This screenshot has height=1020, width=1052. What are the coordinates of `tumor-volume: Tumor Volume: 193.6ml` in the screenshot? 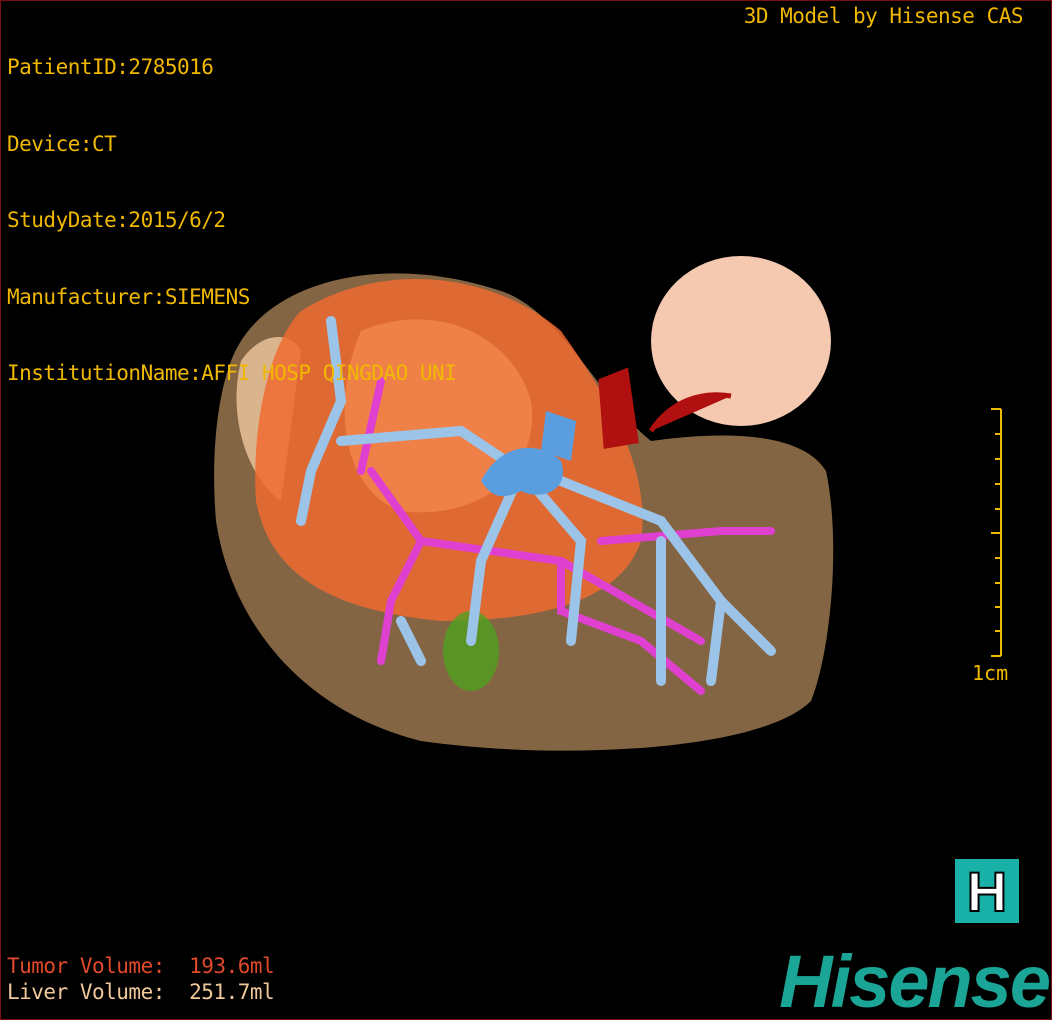 It's located at (141, 966).